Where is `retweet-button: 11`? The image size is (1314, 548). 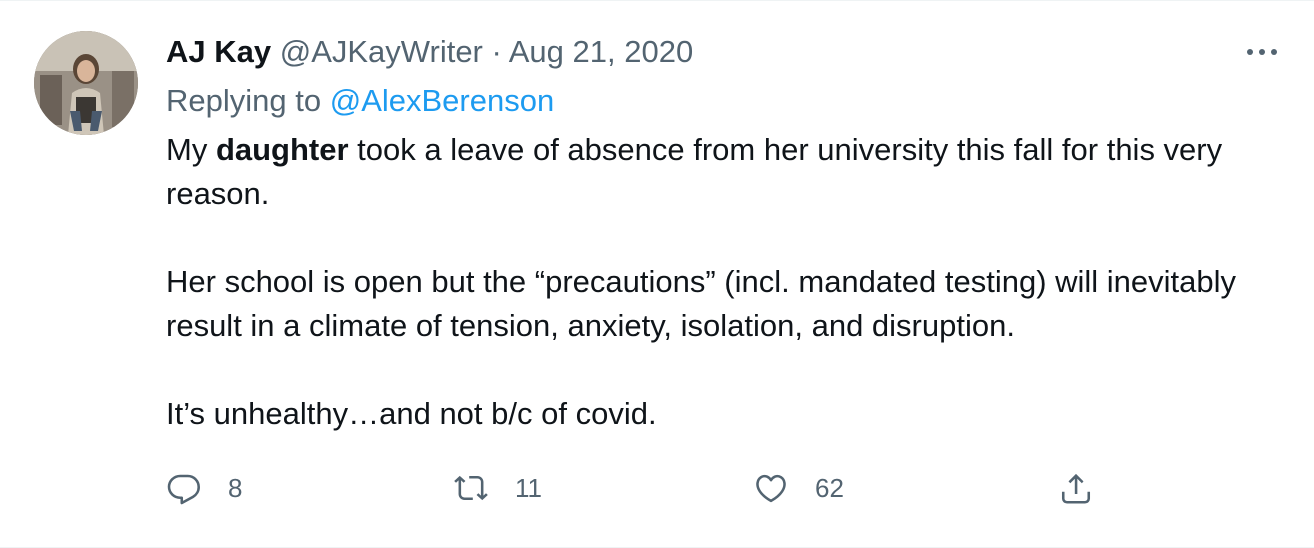 retweet-button: 11 is located at coordinates (497, 488).